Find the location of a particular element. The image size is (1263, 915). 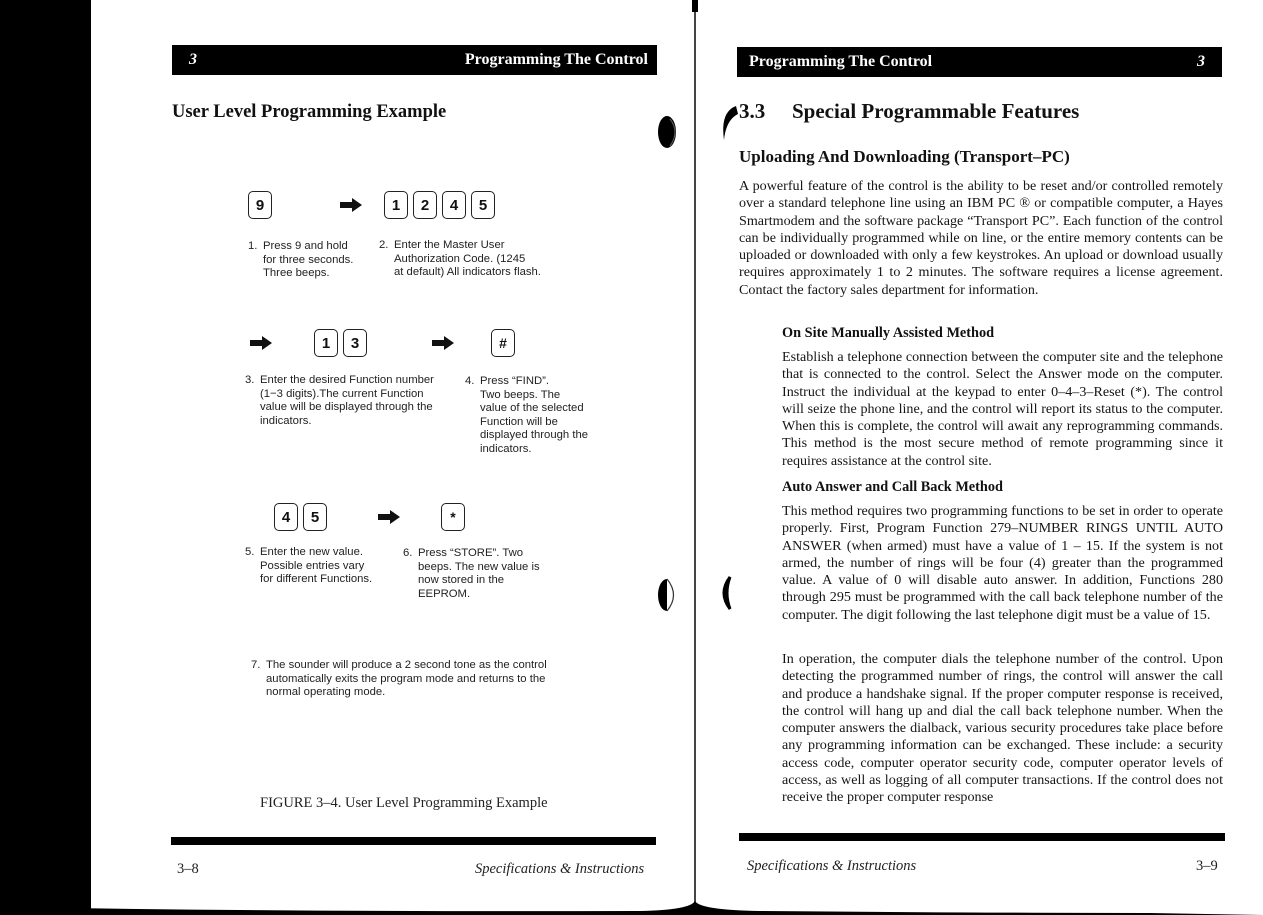

key-hash: # is located at coordinates (503, 343).